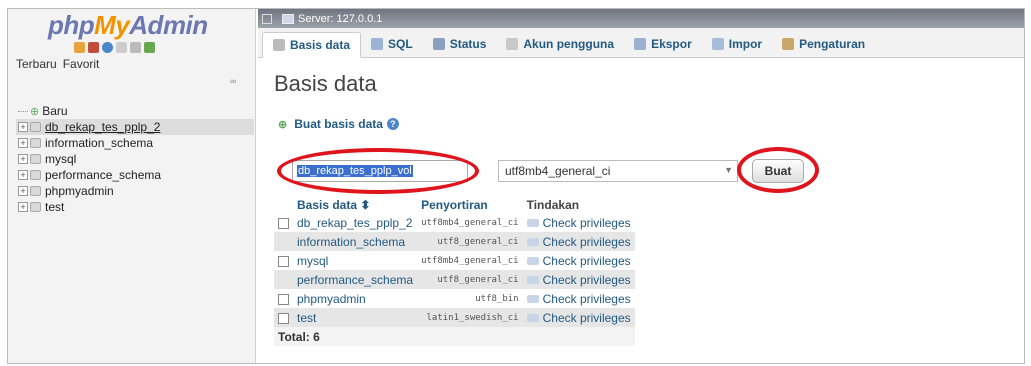  I want to click on sort-arrow-icon: ⬍, so click(365, 205).